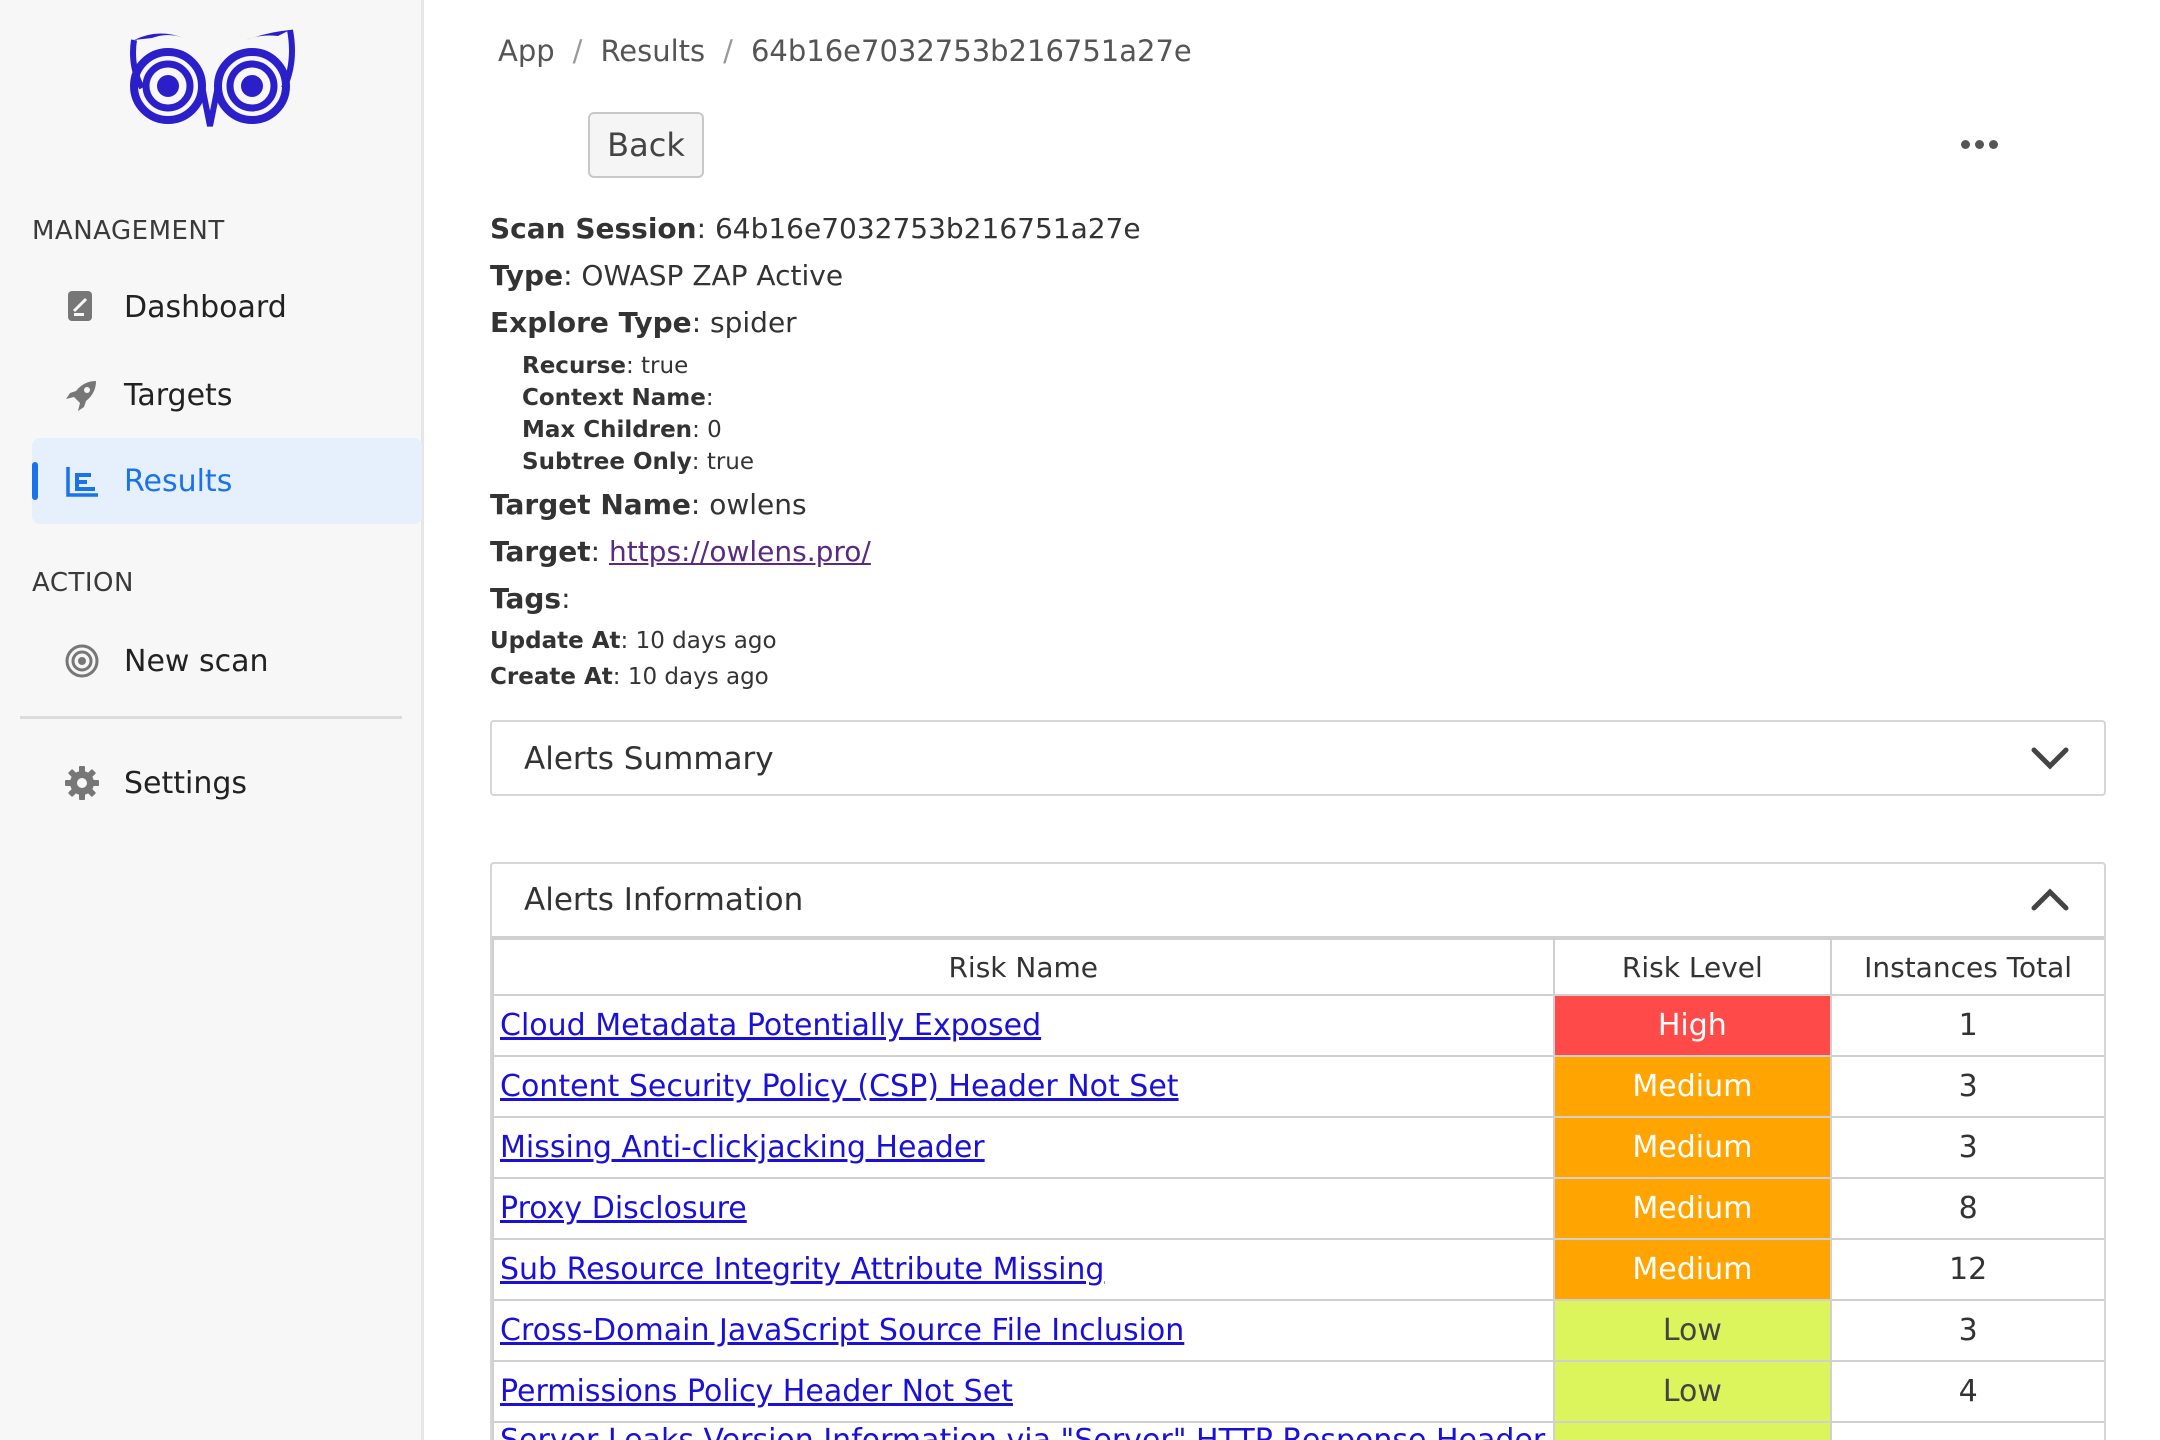 The height and width of the screenshot is (1440, 2160). Describe the element at coordinates (2050, 758) in the screenshot. I see `chevron-down-icon` at that location.